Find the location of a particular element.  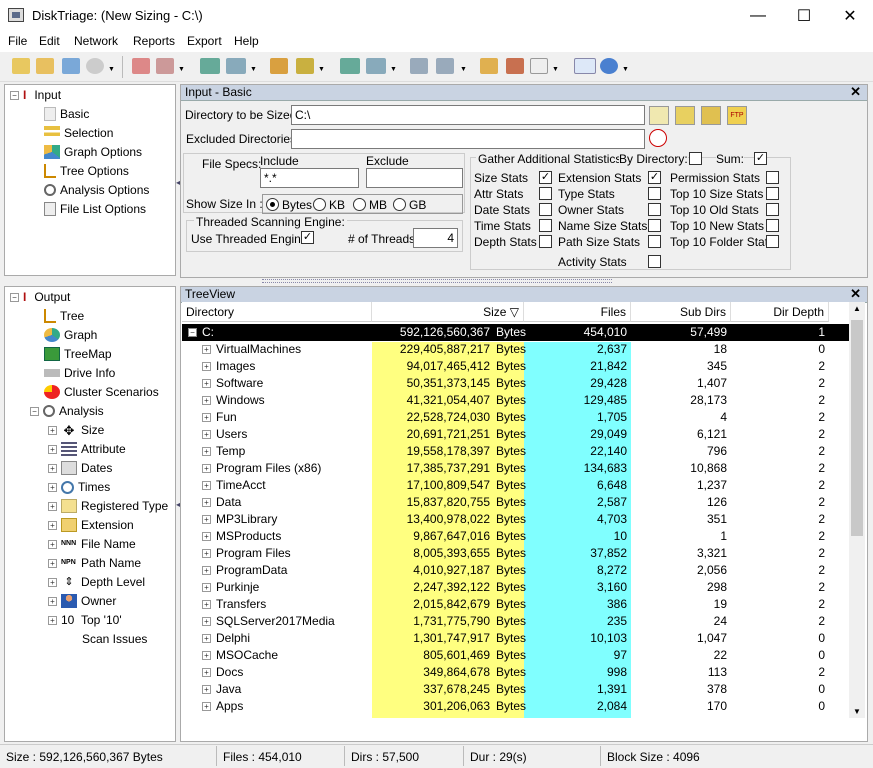

tree-item-file-name: + NNN File Name is located at coordinates (92, 544).